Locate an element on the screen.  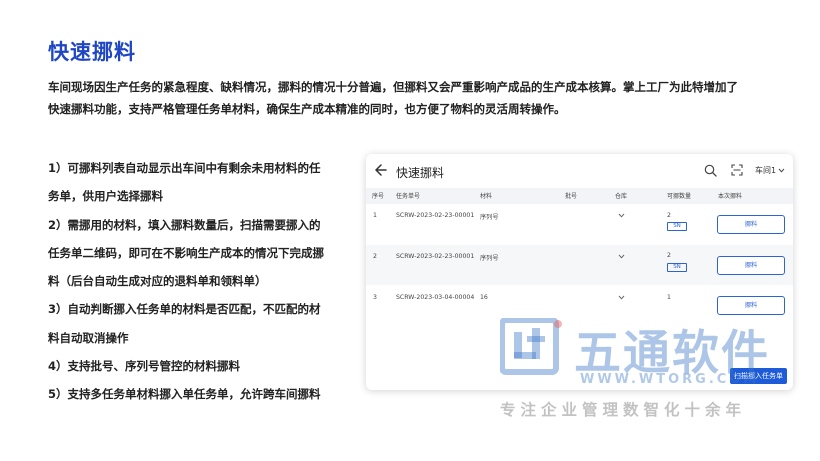
feature-line: 4）支持批号、序列号管控的材料挪料 is located at coordinates (144, 366).